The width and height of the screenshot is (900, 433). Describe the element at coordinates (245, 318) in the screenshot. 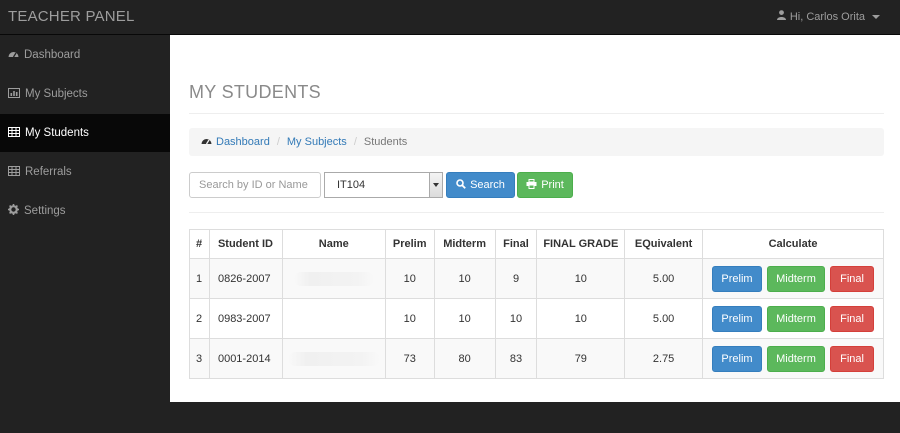

I see `student-id: 0983-2007` at that location.